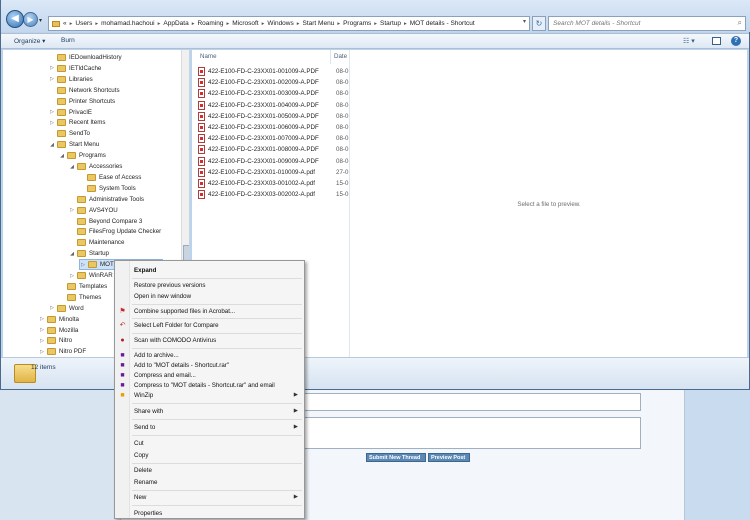  What do you see at coordinates (273, 71) in the screenshot?
I see `file-row: 422-E100-FD-C-23XX01-001009-A.PDF 08-0` at bounding box center [273, 71].